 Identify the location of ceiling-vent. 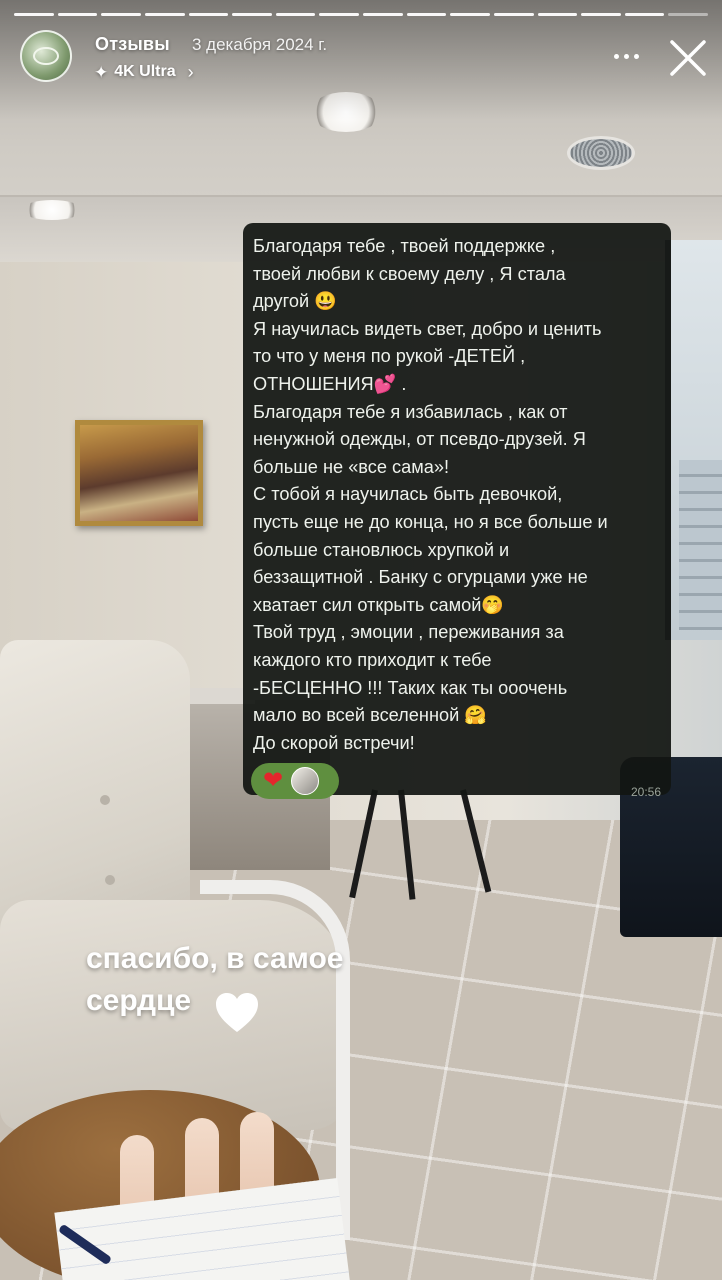
(601, 153).